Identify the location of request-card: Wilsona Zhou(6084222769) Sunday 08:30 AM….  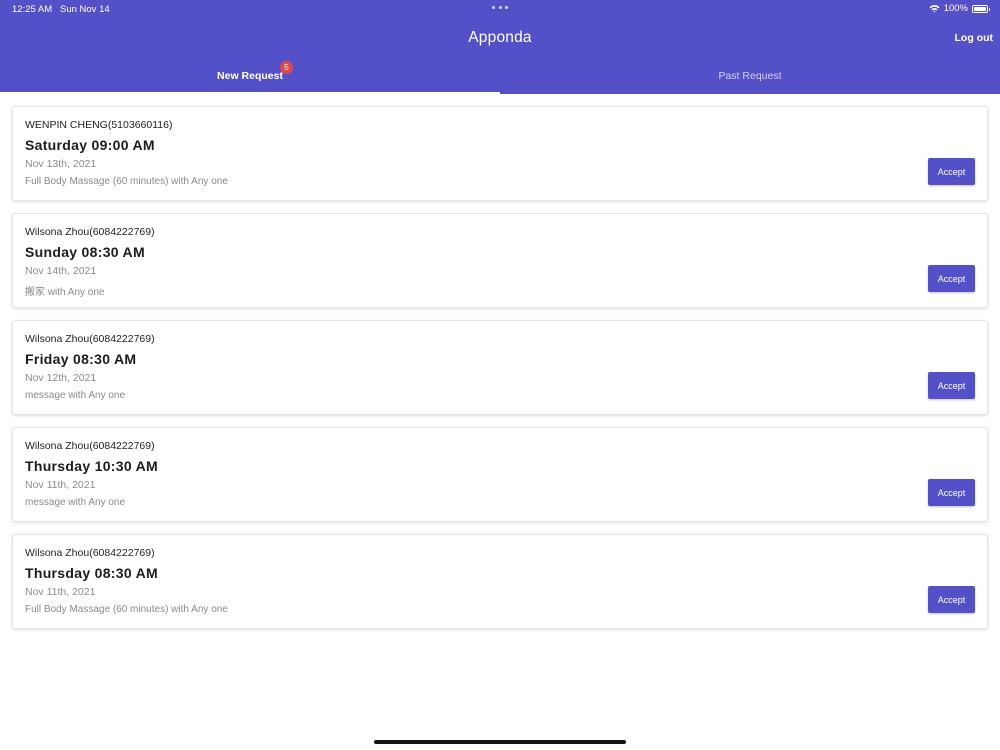
(500, 260).